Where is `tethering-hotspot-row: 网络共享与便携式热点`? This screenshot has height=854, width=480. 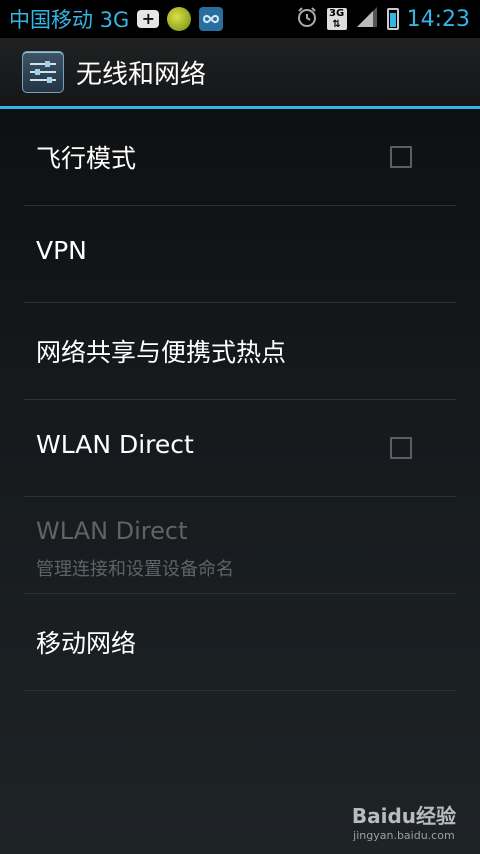 tethering-hotspot-row: 网络共享与便携式热点 is located at coordinates (240, 351).